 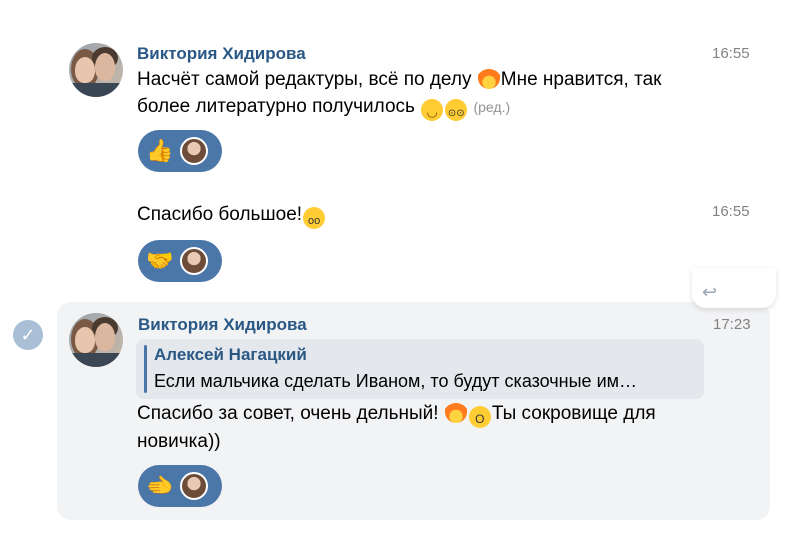 What do you see at coordinates (314, 218) in the screenshot?
I see `flushed-emoji-icon` at bounding box center [314, 218].